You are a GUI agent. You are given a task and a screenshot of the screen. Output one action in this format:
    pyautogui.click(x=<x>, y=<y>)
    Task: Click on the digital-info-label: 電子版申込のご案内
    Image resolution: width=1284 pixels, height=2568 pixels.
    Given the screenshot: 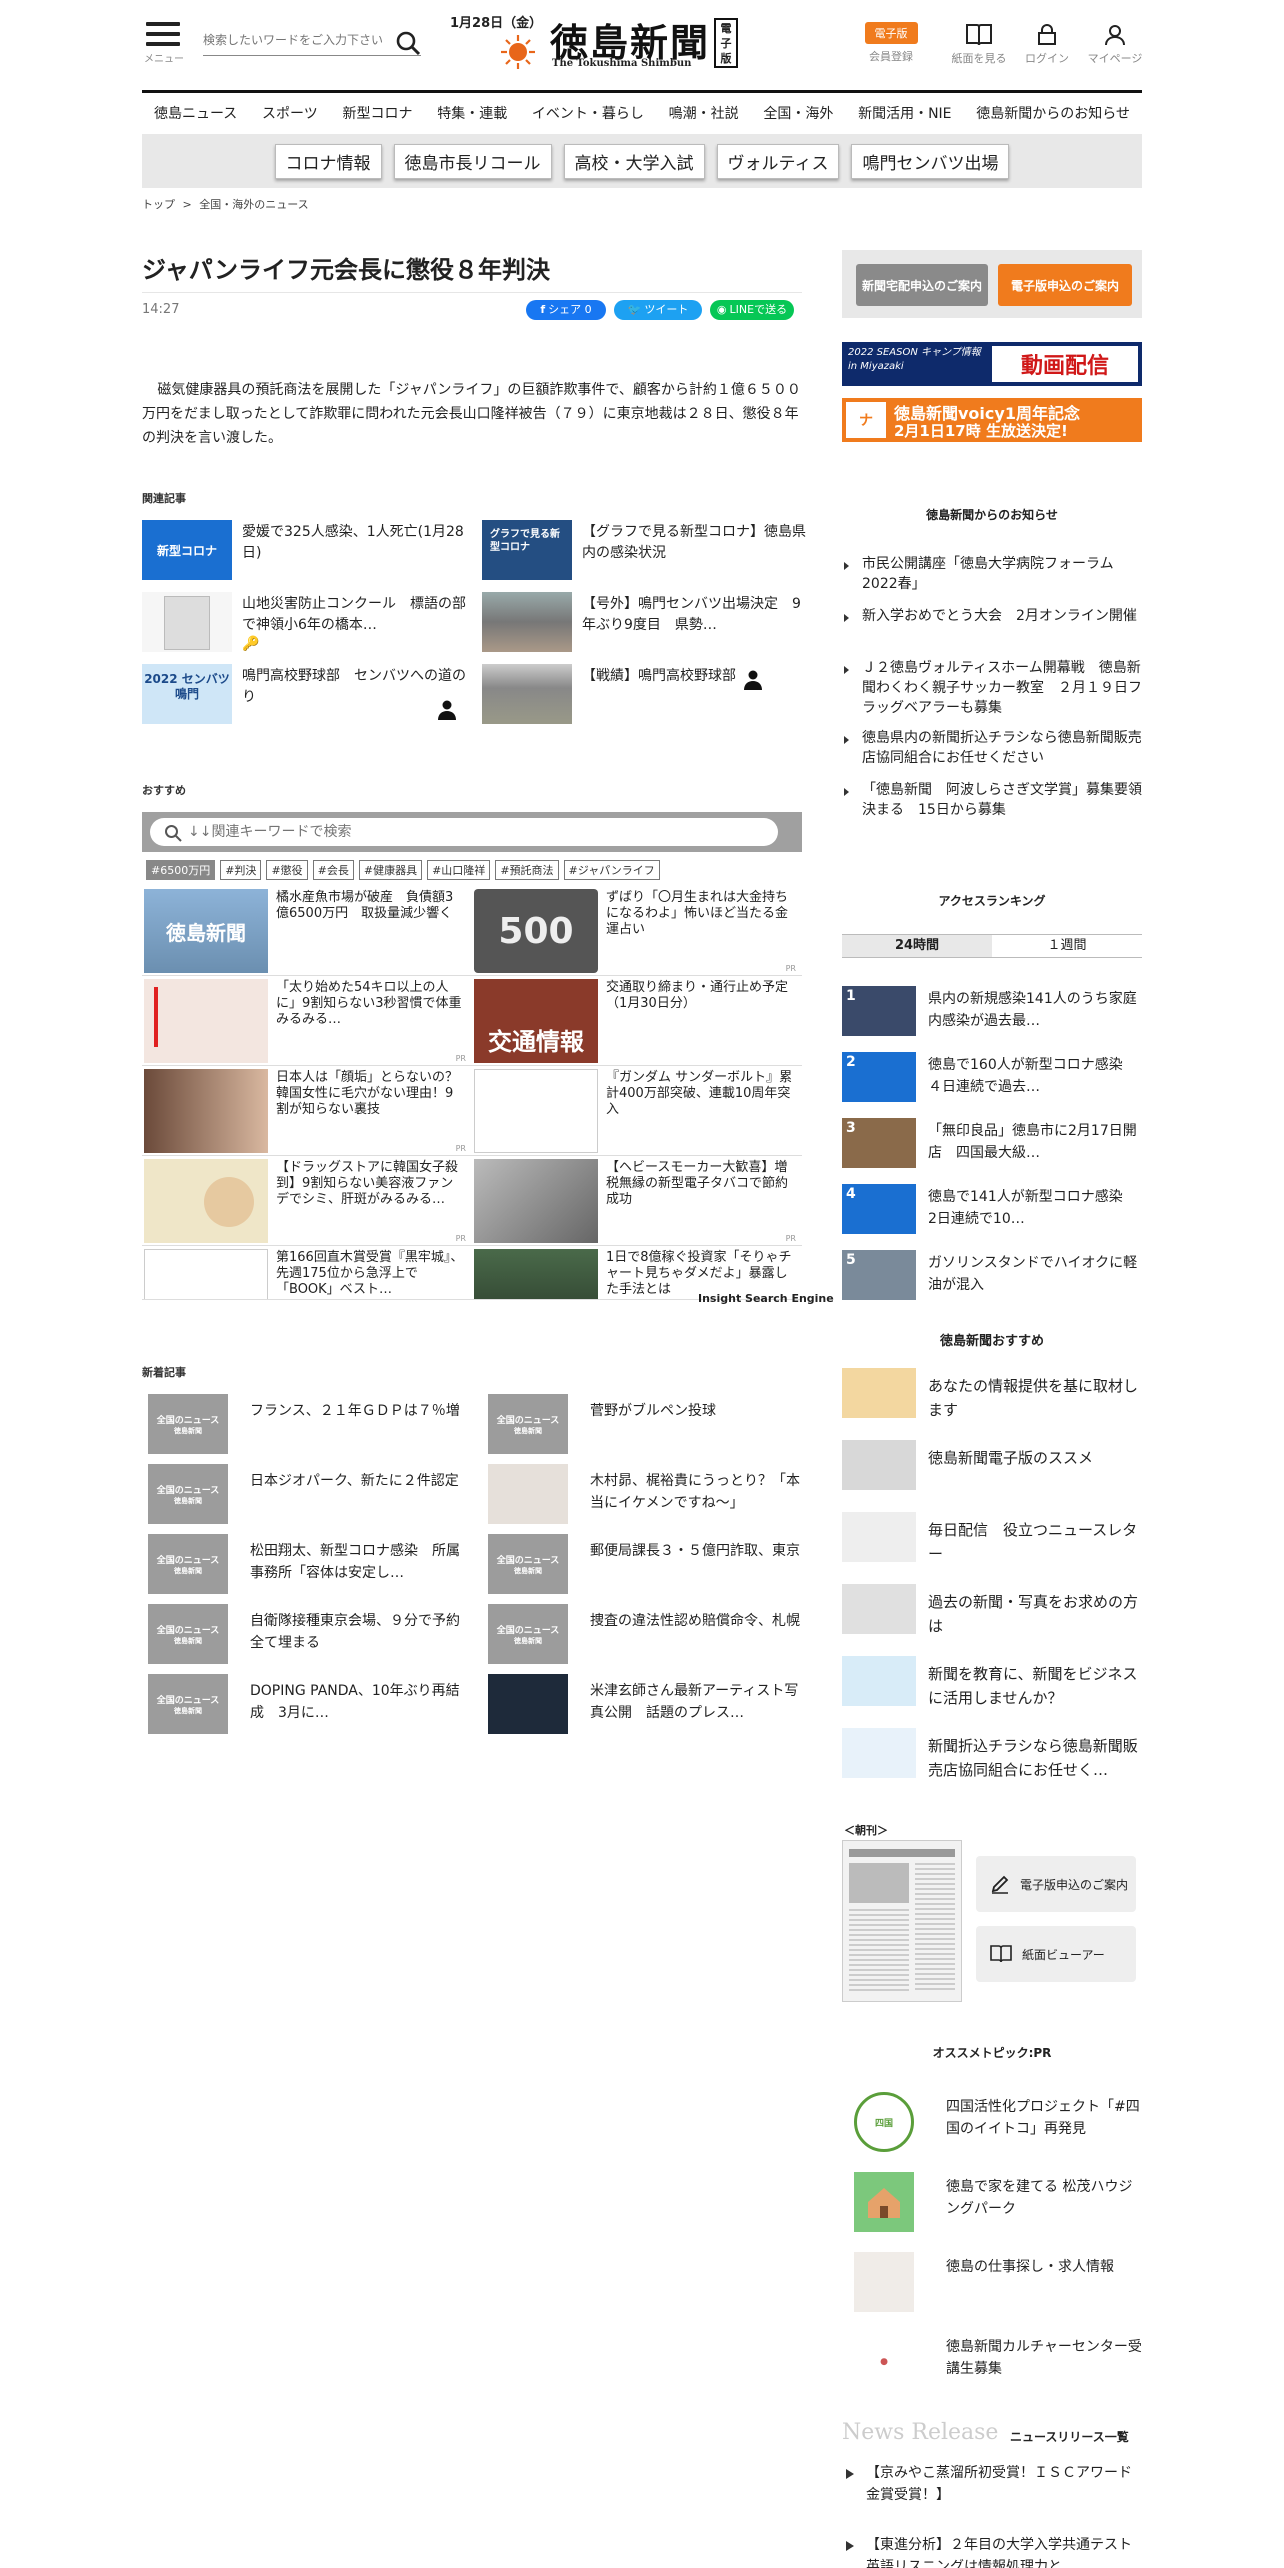 What is the action you would take?
    pyautogui.click(x=1074, y=1884)
    